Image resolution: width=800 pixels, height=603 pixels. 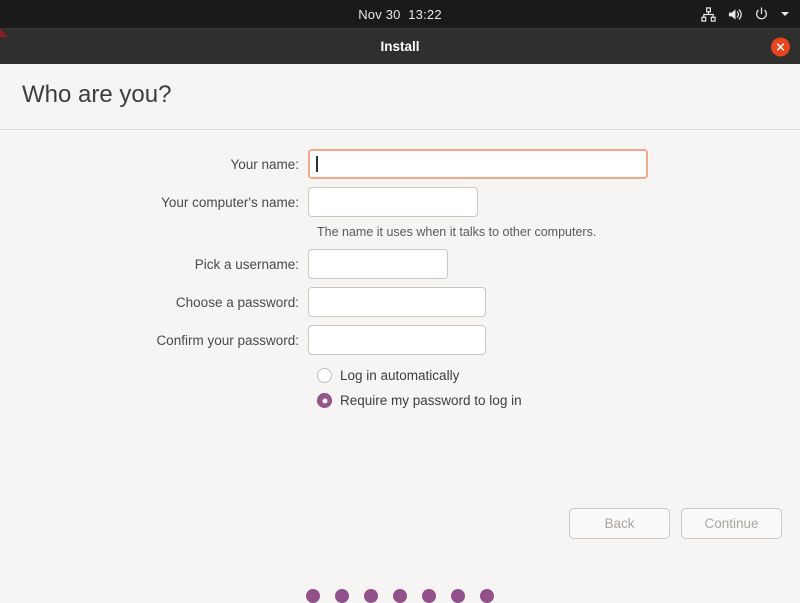 I want to click on form-row-password: Choose a password:, so click(x=400, y=302).